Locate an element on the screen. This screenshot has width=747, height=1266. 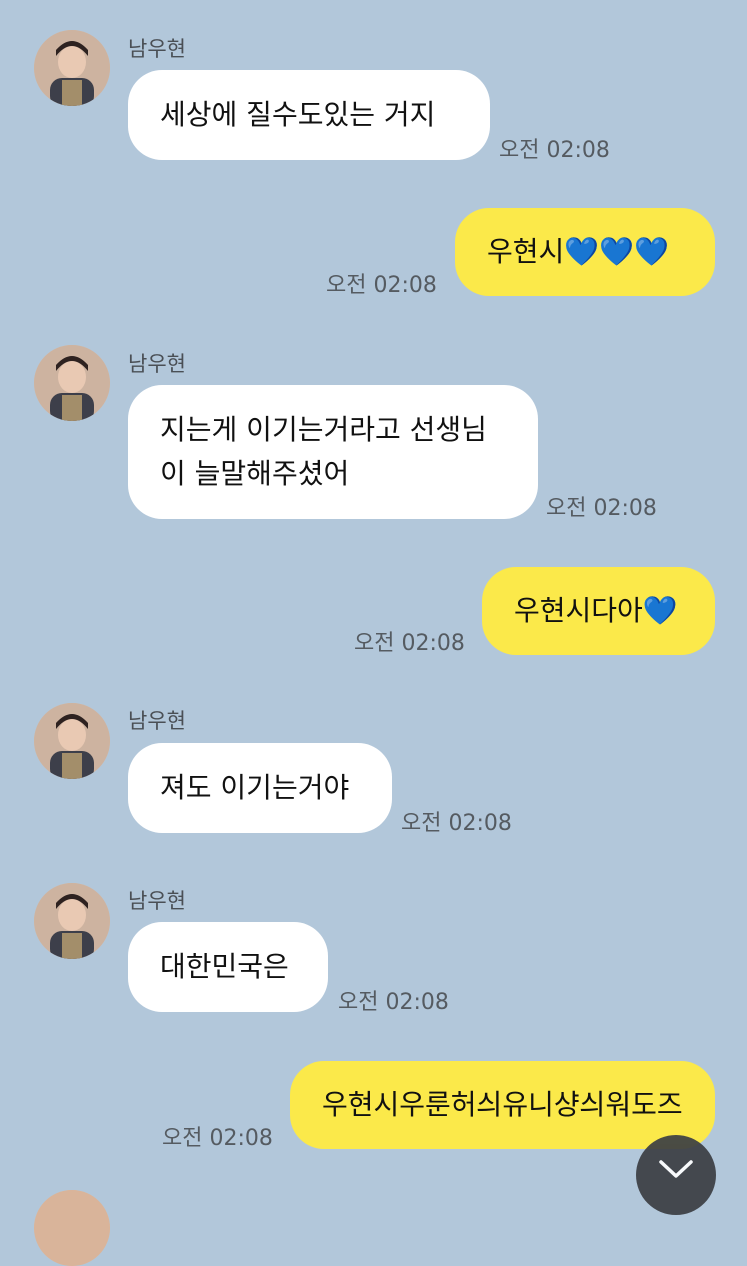
message-bubble-incoming: 세상에 질수도있는 거지 is located at coordinates (309, 115).